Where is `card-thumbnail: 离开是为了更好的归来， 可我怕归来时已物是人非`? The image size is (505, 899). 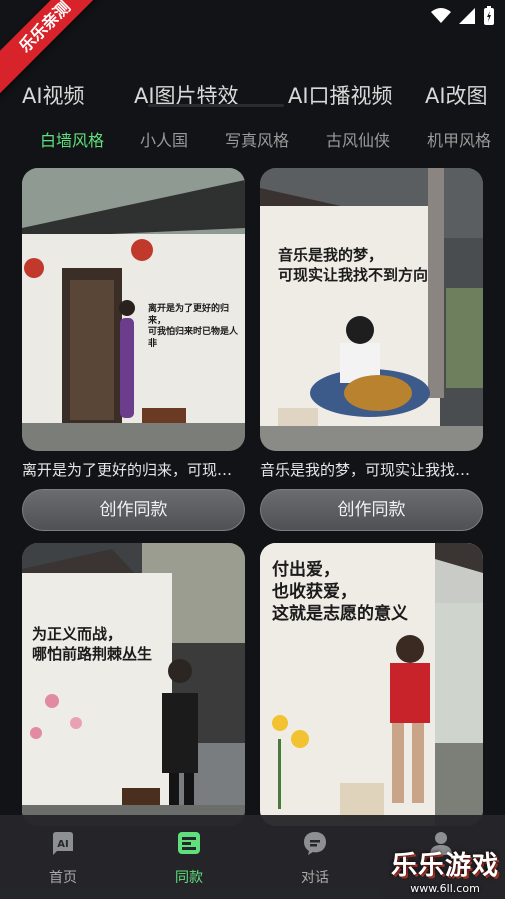 card-thumbnail: 离开是为了更好的归来， 可我怕归来时已物是人非 is located at coordinates (133, 309).